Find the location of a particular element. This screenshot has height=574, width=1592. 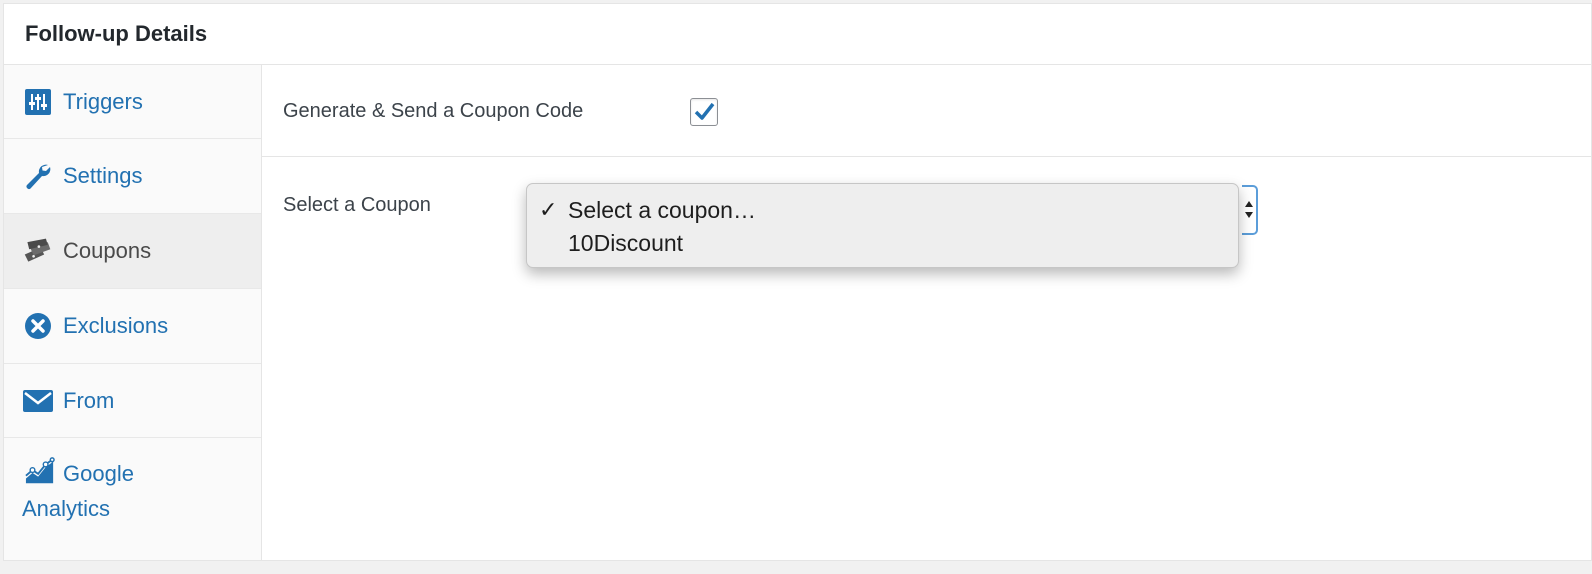

select-arrows-icon is located at coordinates (1249, 209).